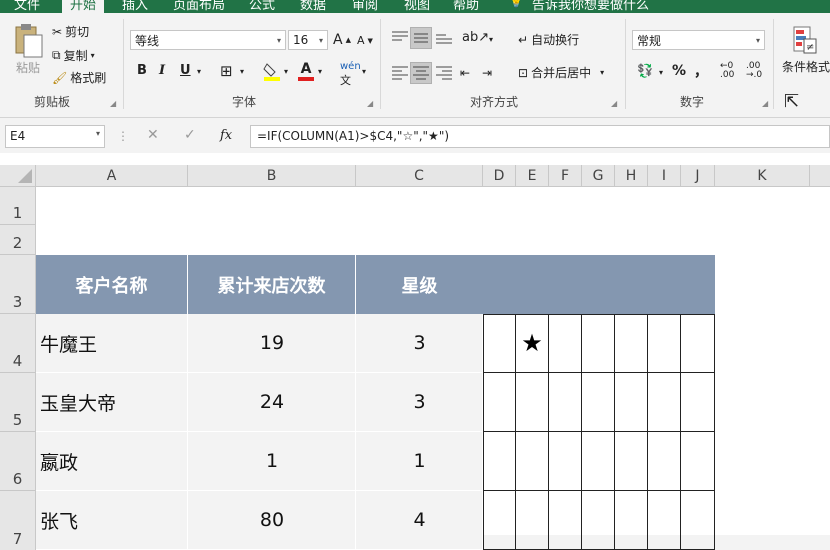 Image resolution: width=830 pixels, height=550 pixels. What do you see at coordinates (83, 6) in the screenshot?
I see `tab-home: 开始` at bounding box center [83, 6].